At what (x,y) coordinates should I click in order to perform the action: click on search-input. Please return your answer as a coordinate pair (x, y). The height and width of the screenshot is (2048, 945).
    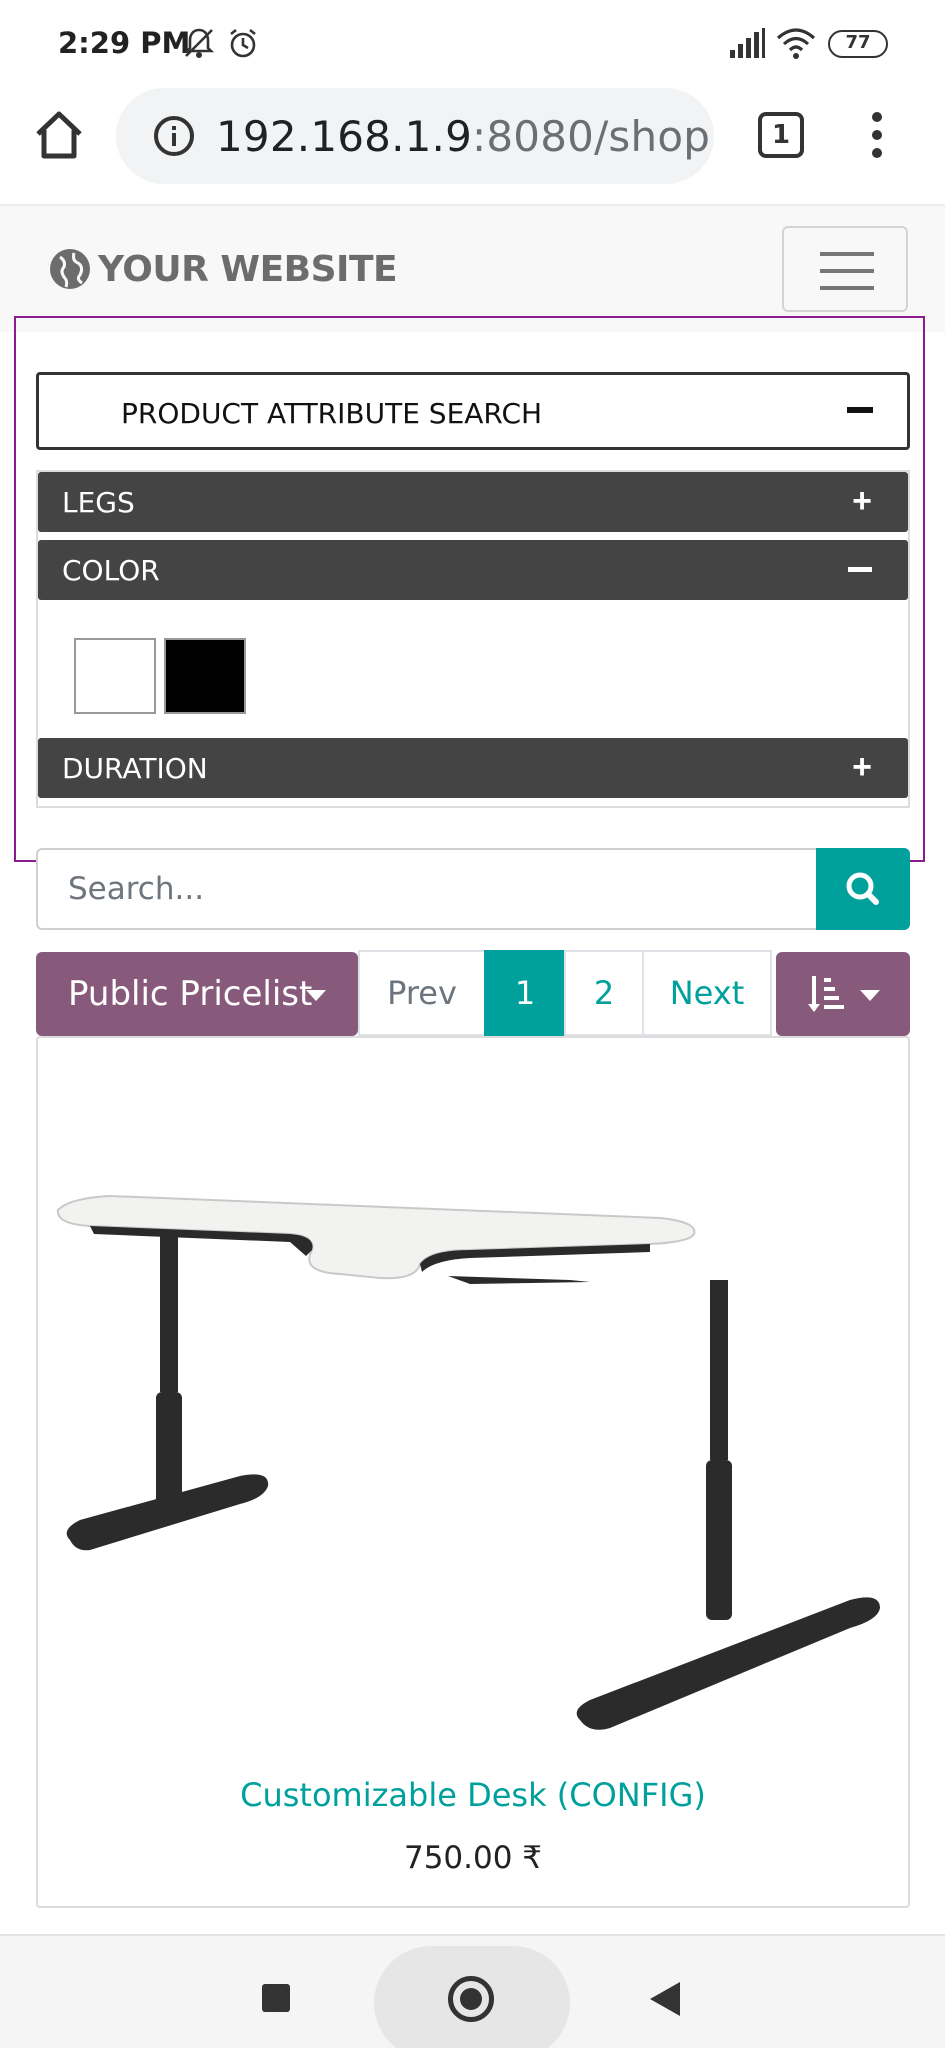
    Looking at the image, I should click on (428, 889).